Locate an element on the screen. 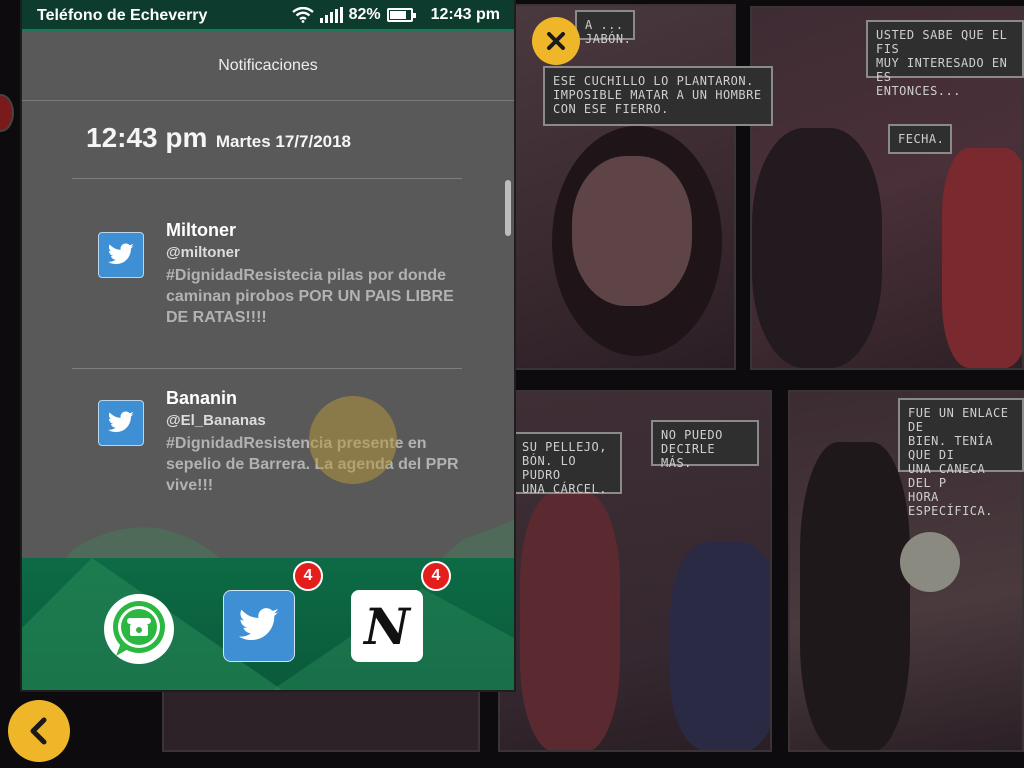 The image size is (1024, 768). notifications-scrollbar is located at coordinates (508, 208).